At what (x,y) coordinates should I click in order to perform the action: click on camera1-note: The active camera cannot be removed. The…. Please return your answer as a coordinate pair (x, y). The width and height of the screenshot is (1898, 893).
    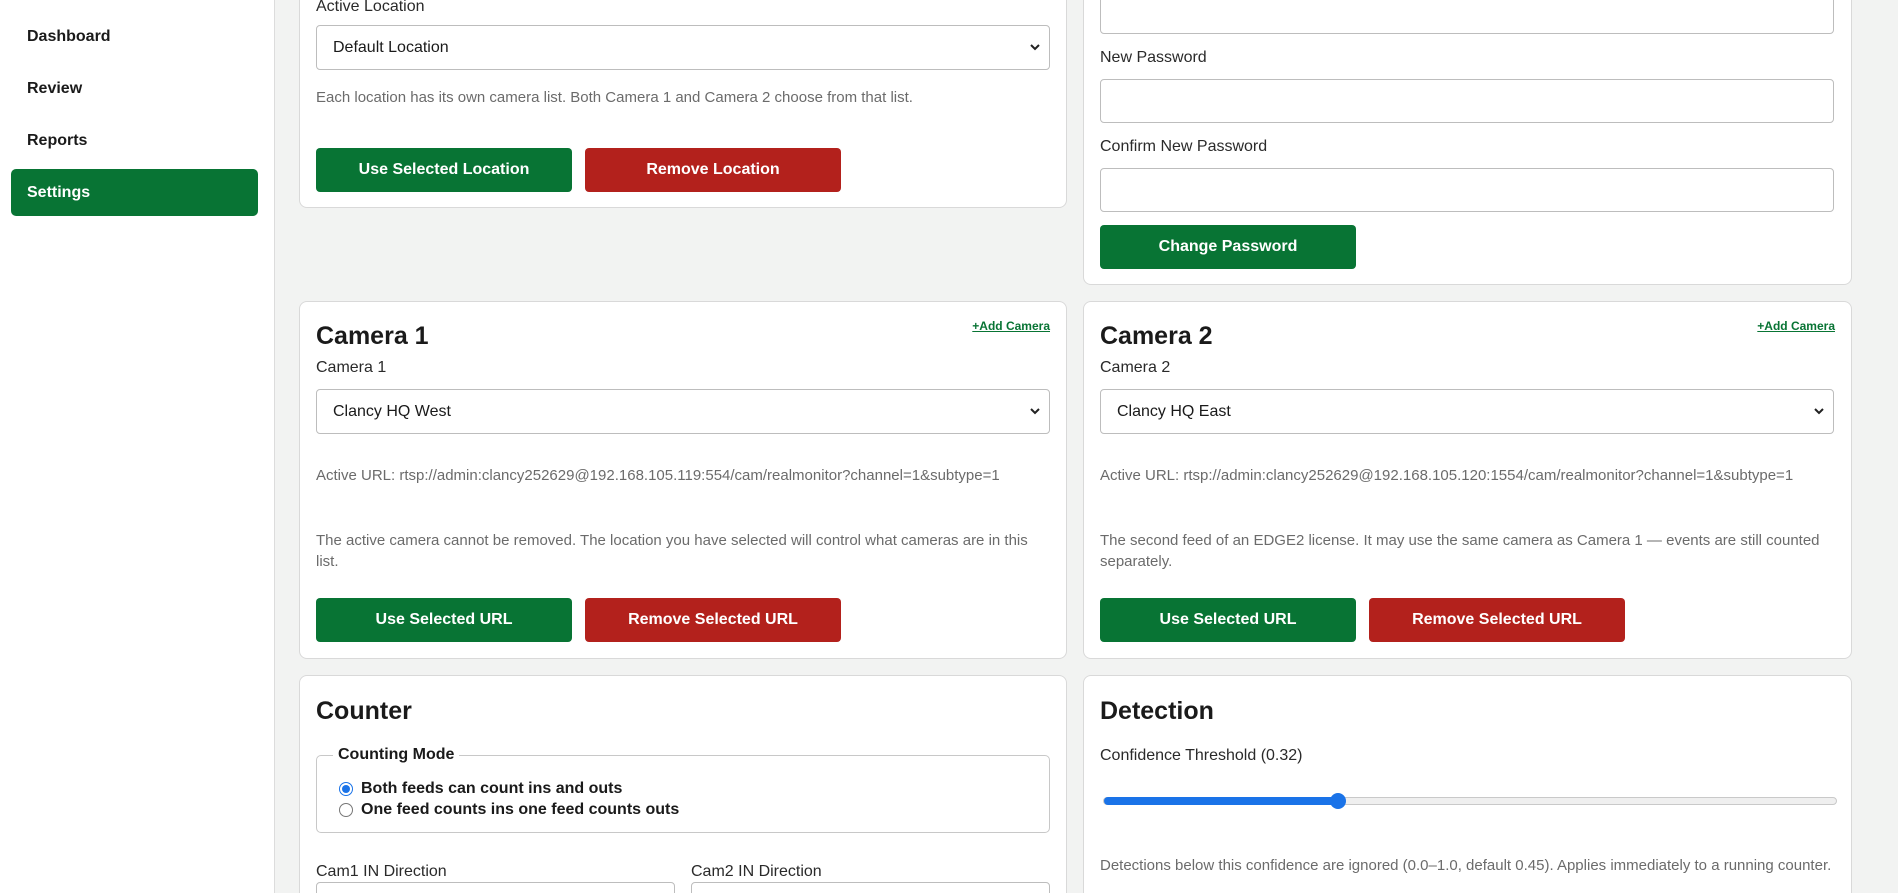
    Looking at the image, I should click on (672, 551).